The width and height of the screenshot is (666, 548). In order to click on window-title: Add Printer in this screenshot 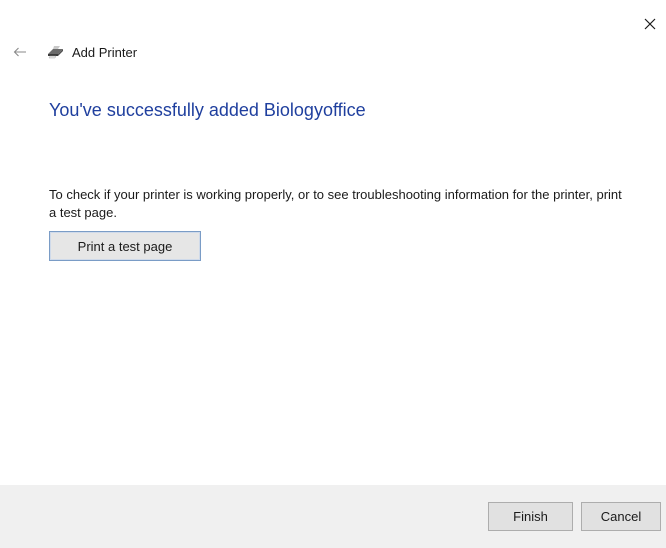, I will do `click(105, 52)`.